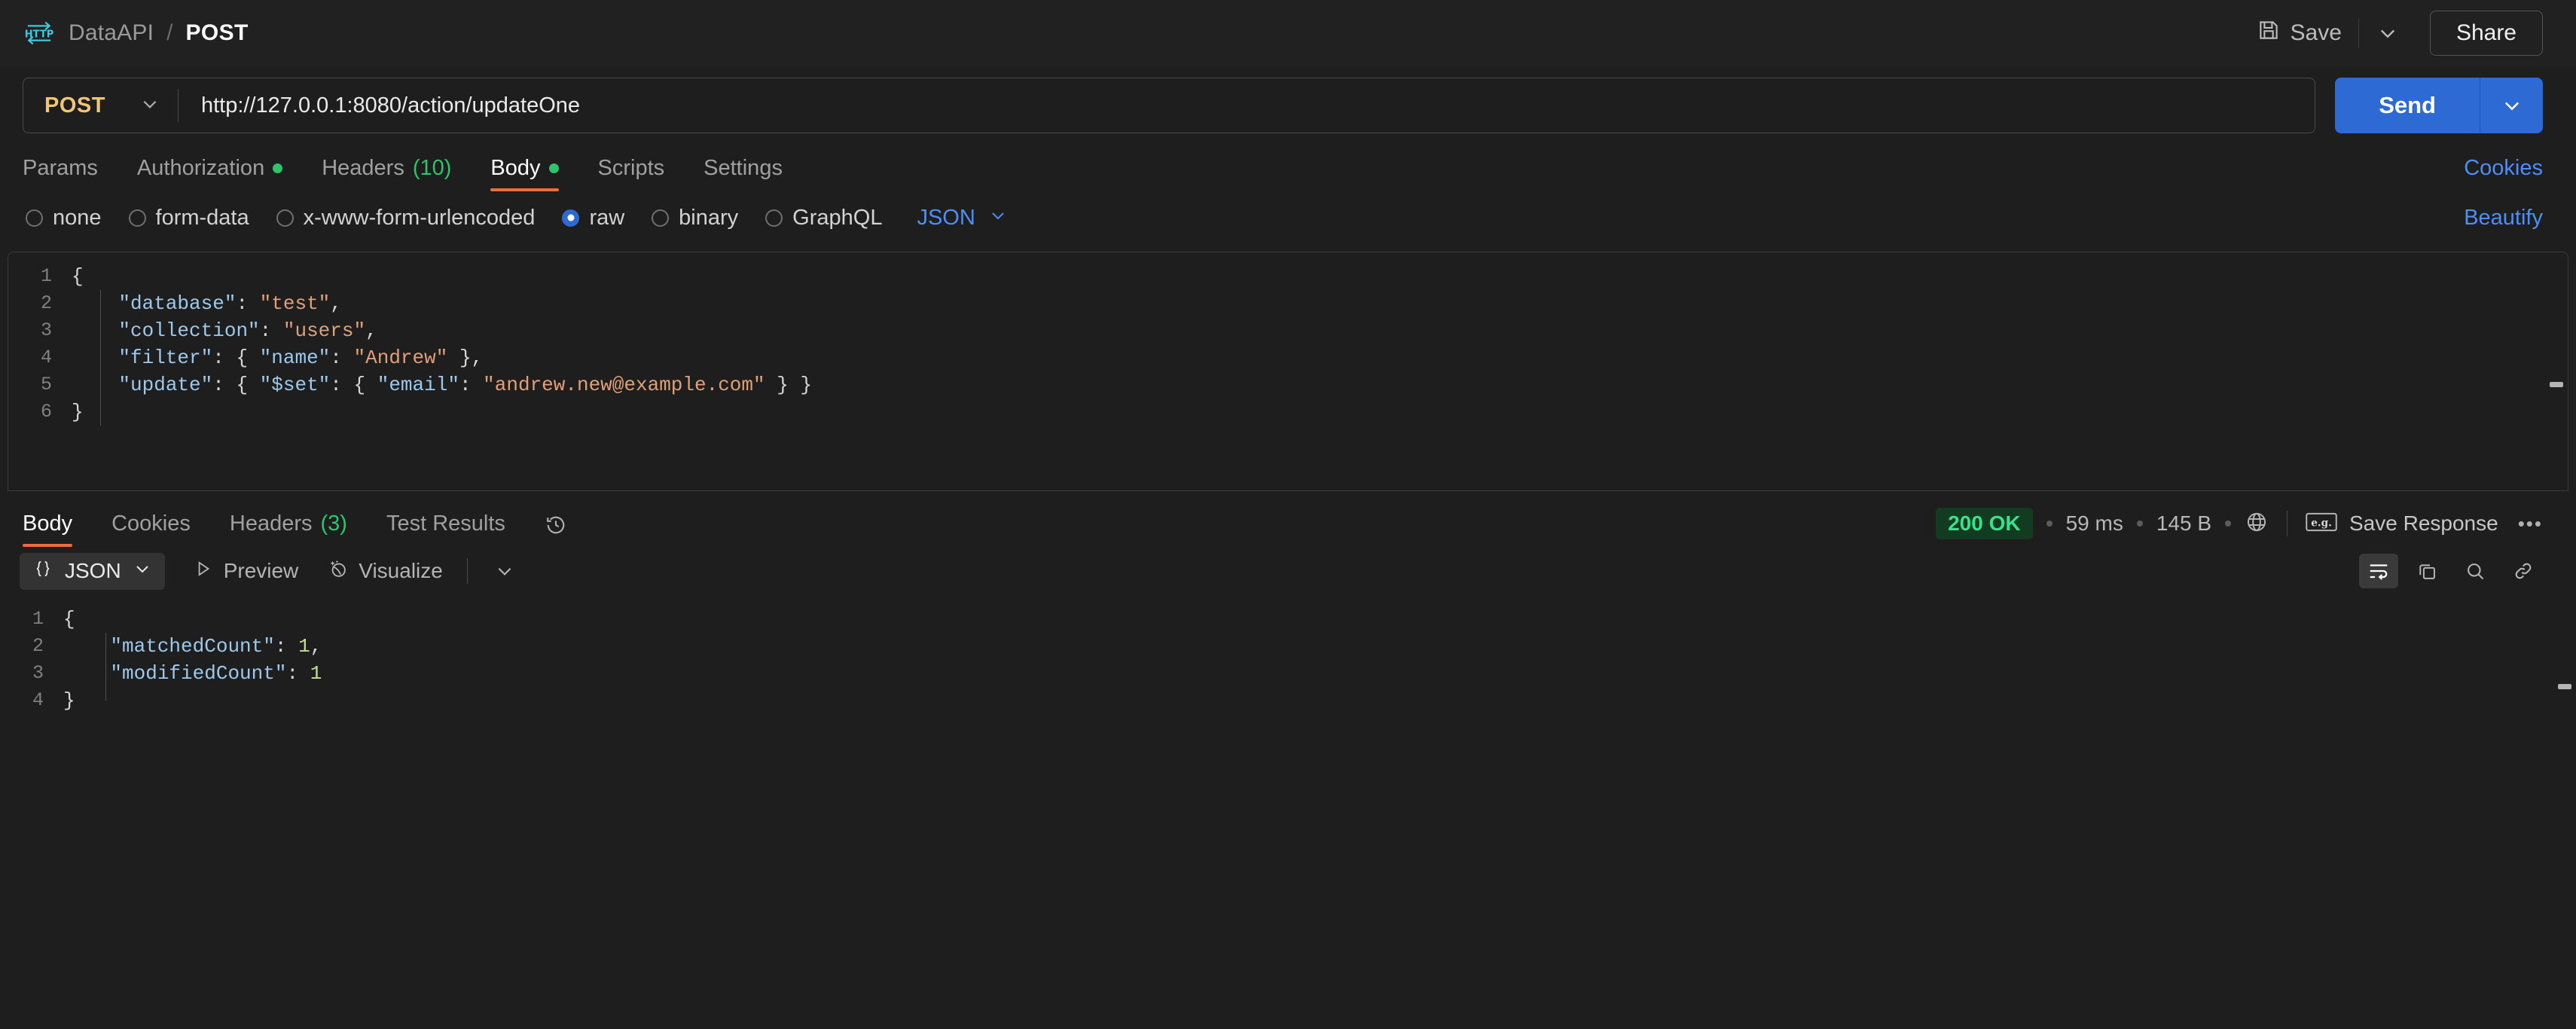  I want to click on code-text: "database": "test",, so click(230, 303).